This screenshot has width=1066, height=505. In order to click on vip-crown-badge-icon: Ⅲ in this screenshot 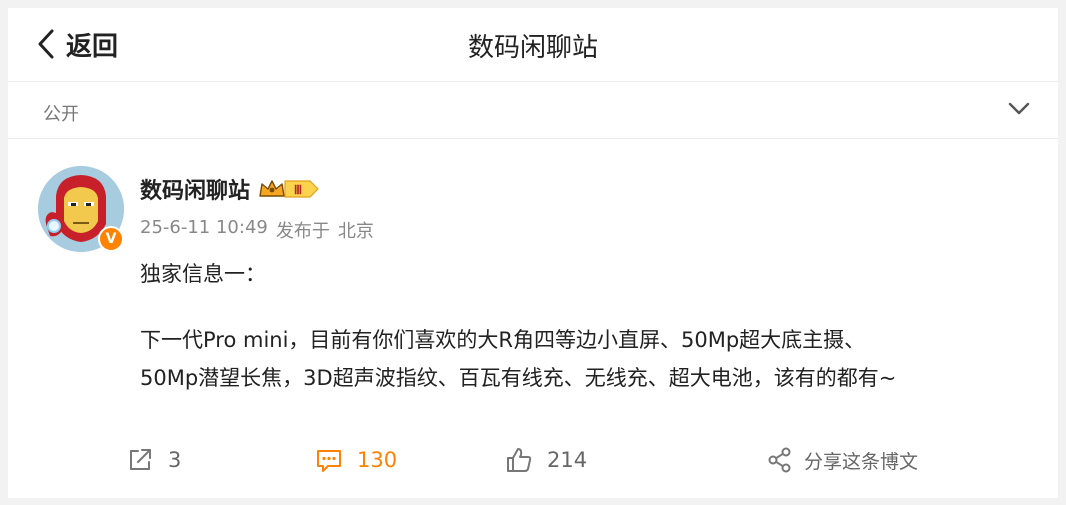, I will do `click(289, 189)`.